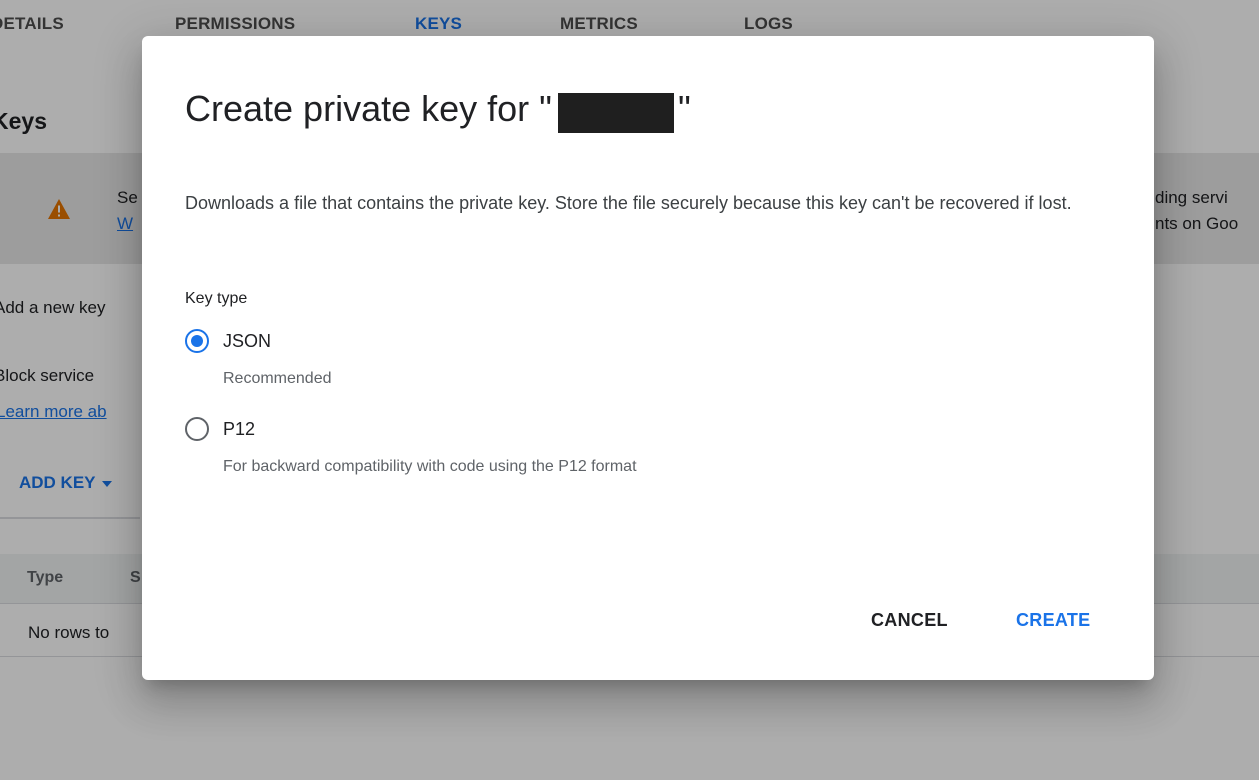 The image size is (1259, 780). I want to click on dialog-title-prefix: Create private key for ", so click(368, 108).